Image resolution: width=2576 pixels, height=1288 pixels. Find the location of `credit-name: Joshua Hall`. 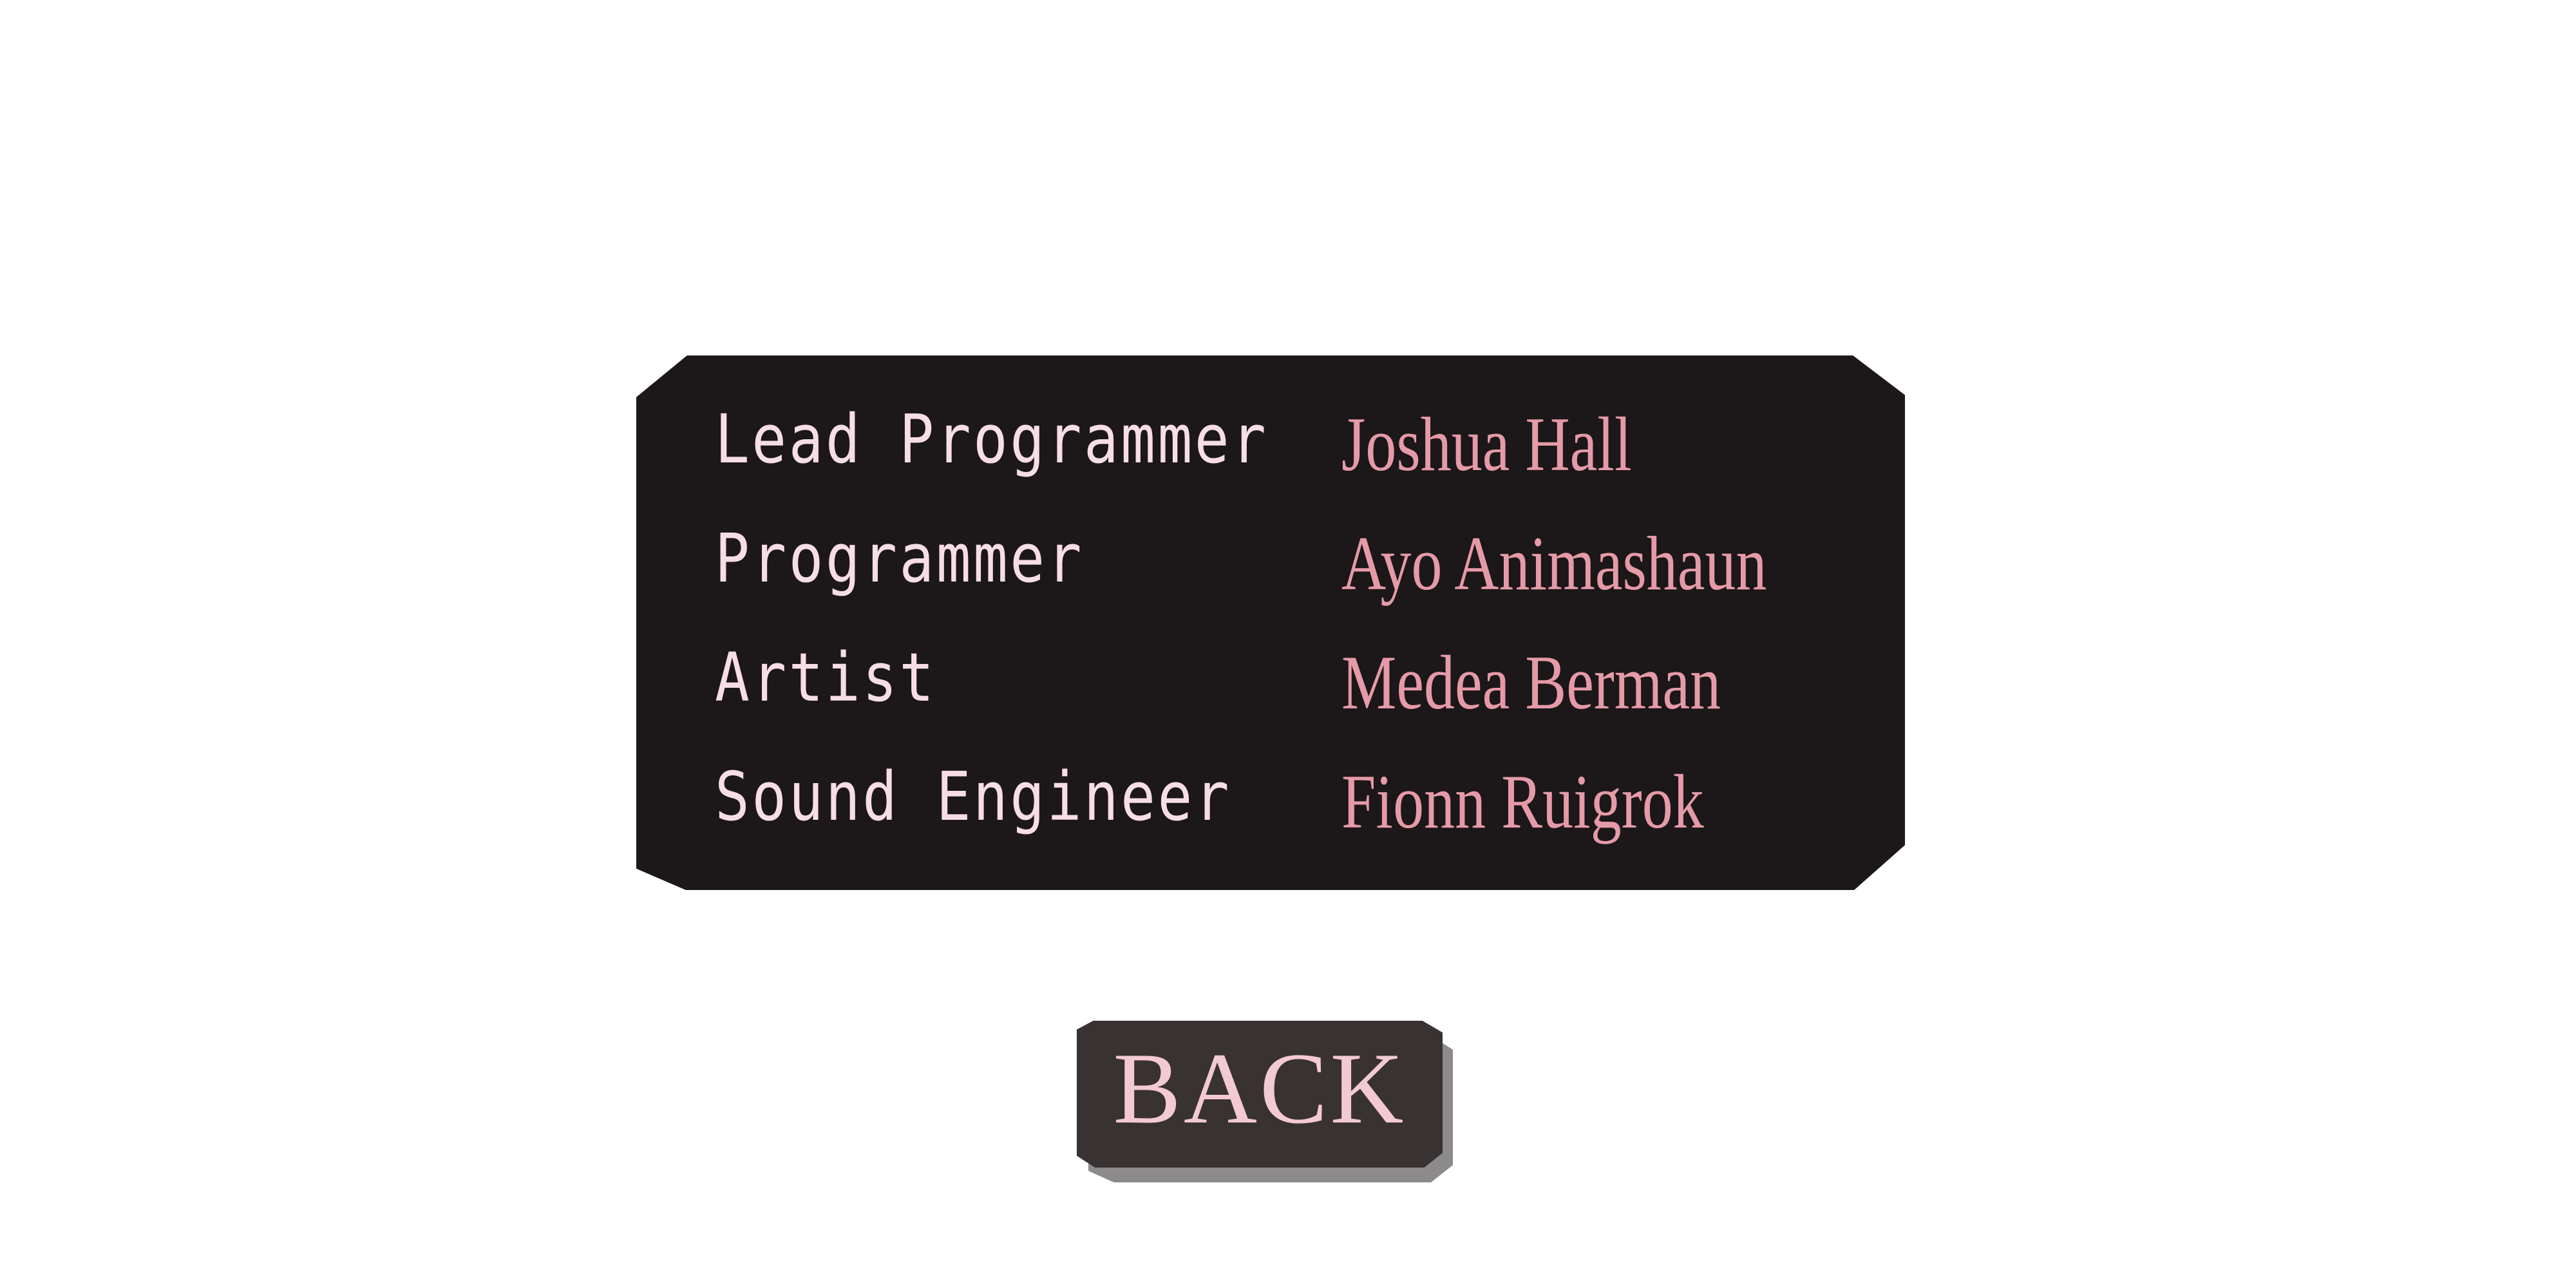

credit-name: Joshua Hall is located at coordinates (1486, 444).